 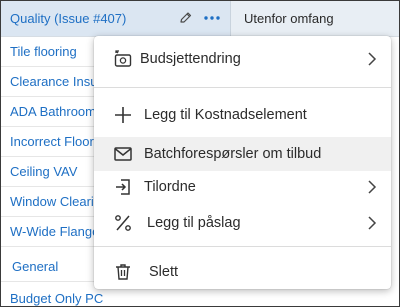 I want to click on menu-item-label: Batchforespørsler om tilbud, so click(x=233, y=154).